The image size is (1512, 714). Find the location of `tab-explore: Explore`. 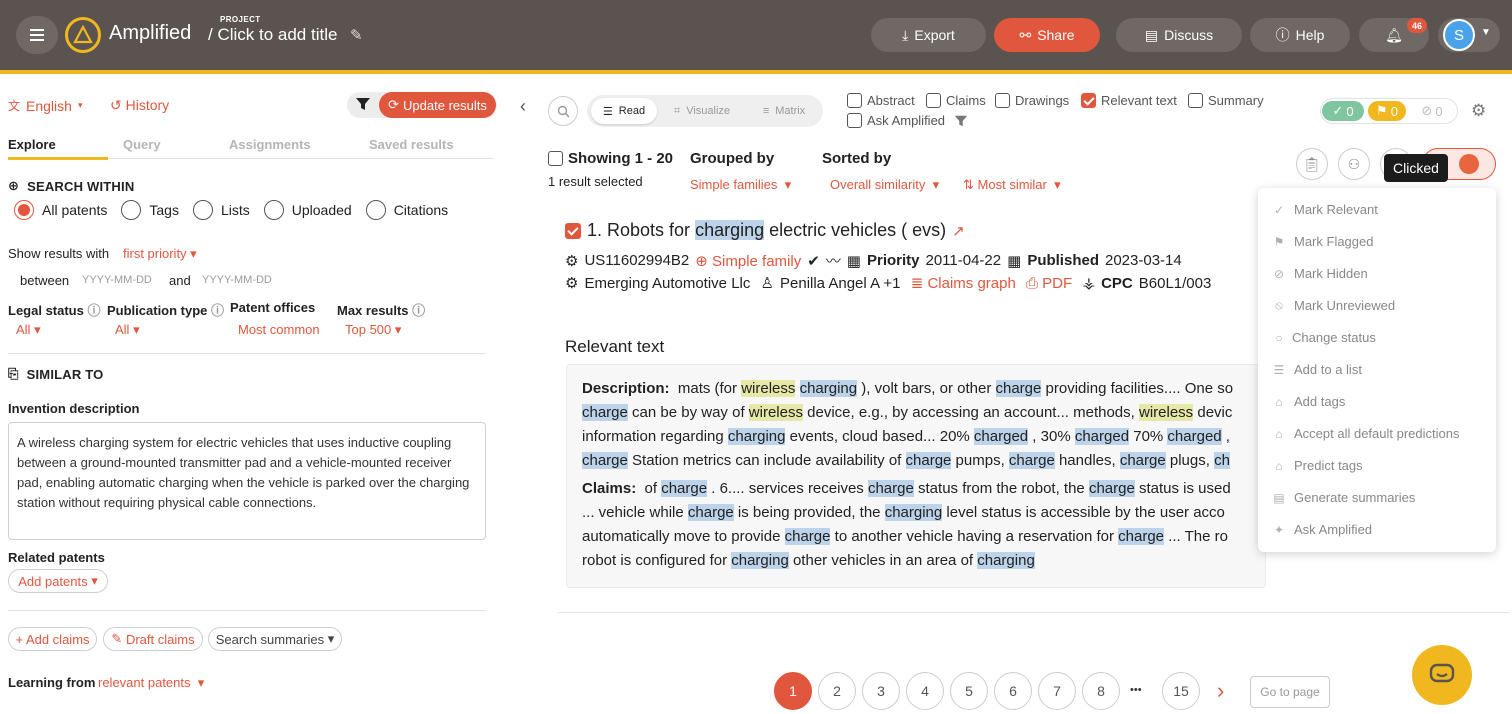

tab-explore: Explore is located at coordinates (32, 144).